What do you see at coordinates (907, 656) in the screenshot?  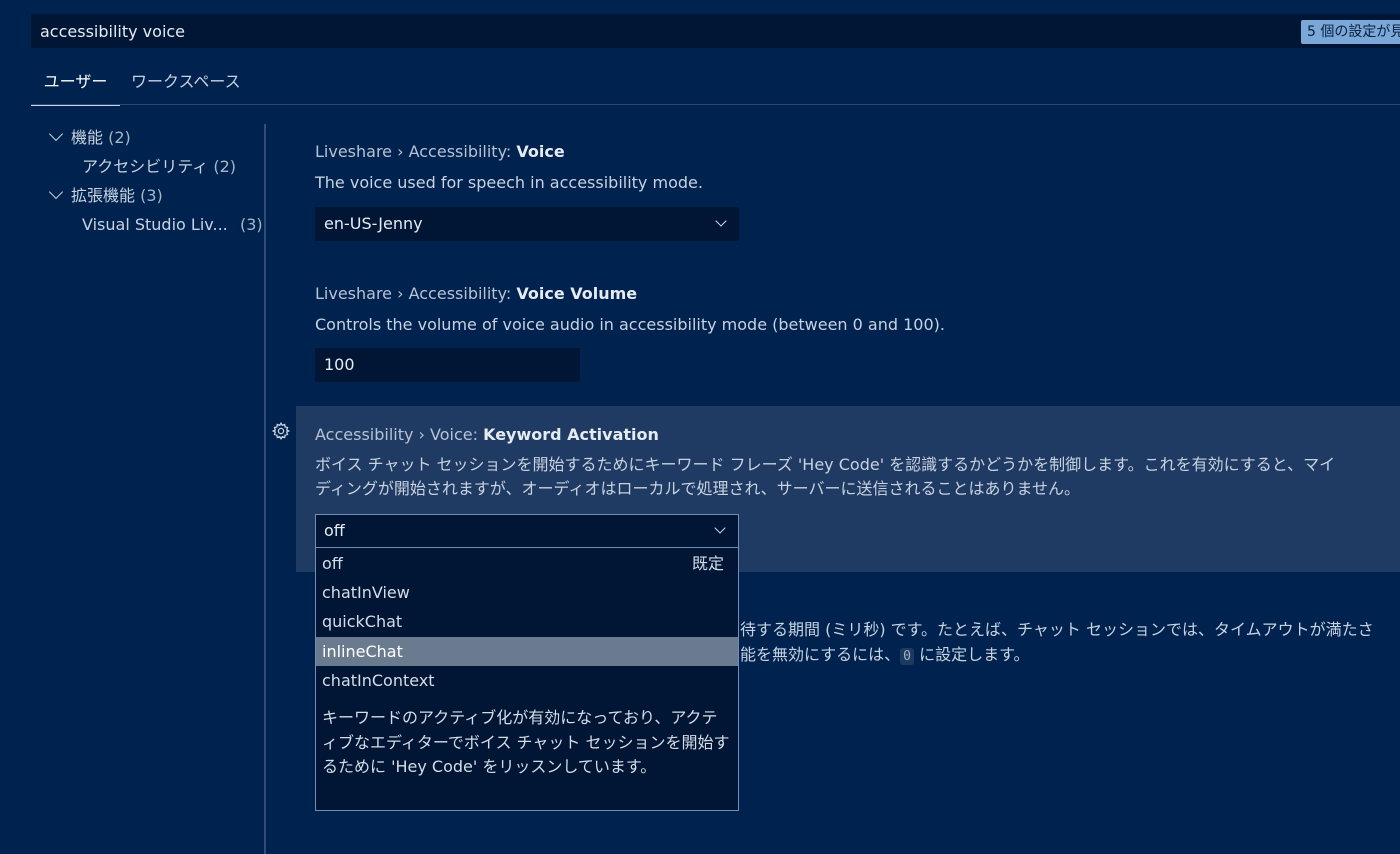 I see `inline-code: 0` at bounding box center [907, 656].